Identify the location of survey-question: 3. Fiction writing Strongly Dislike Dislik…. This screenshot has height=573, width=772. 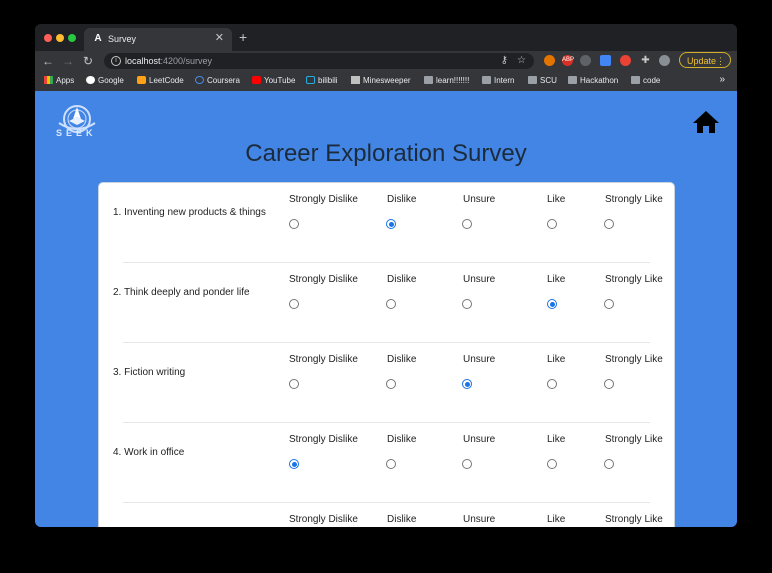
(386, 383).